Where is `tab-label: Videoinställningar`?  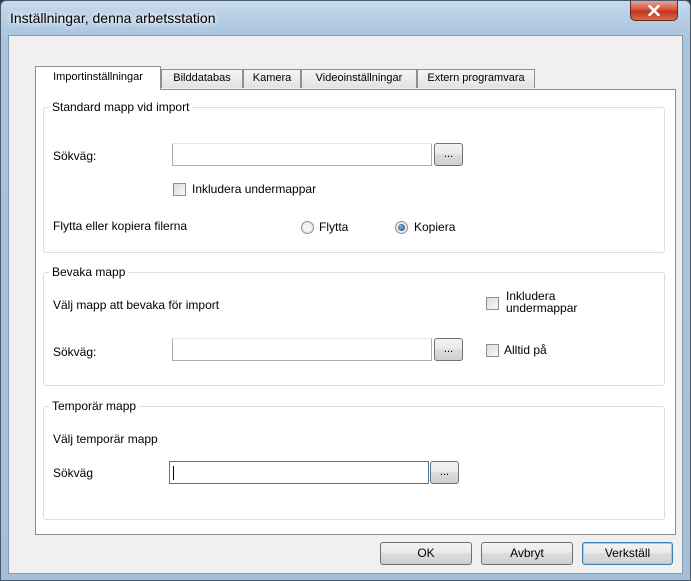
tab-label: Videoinställningar is located at coordinates (359, 78).